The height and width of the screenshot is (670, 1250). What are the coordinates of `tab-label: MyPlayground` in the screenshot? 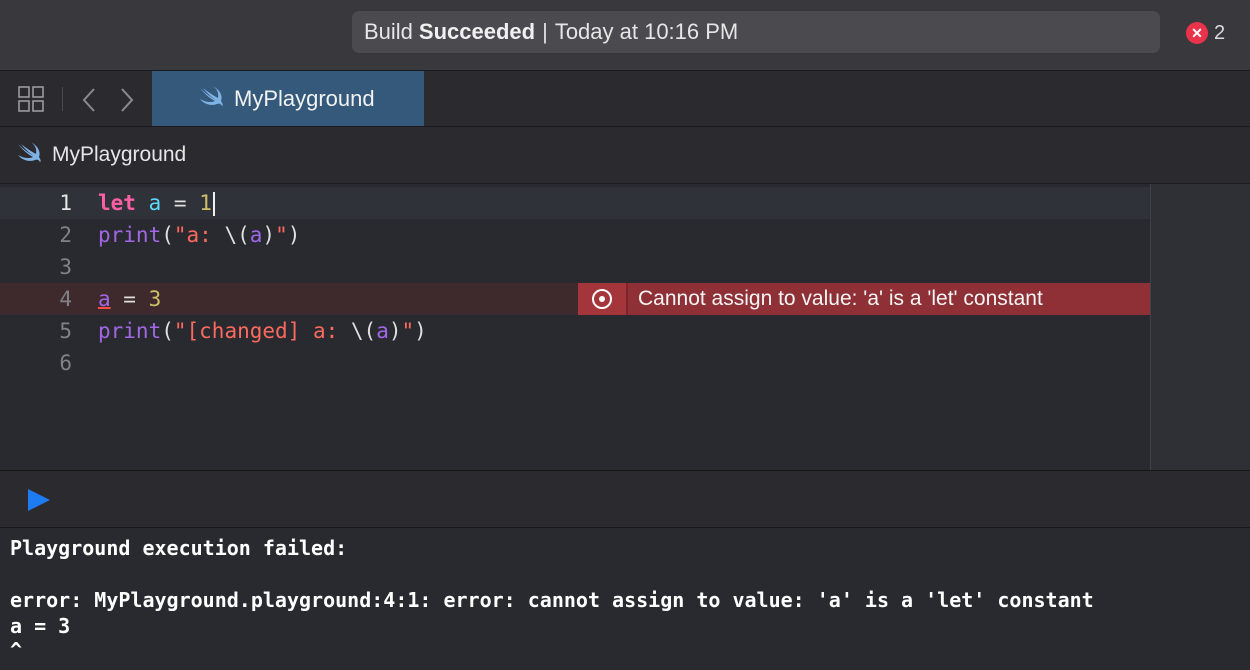 It's located at (304, 98).